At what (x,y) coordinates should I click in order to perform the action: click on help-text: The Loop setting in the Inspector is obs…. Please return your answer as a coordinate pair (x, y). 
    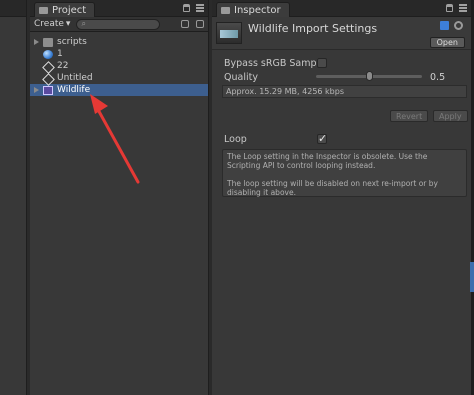
    Looking at the image, I should click on (327, 161).